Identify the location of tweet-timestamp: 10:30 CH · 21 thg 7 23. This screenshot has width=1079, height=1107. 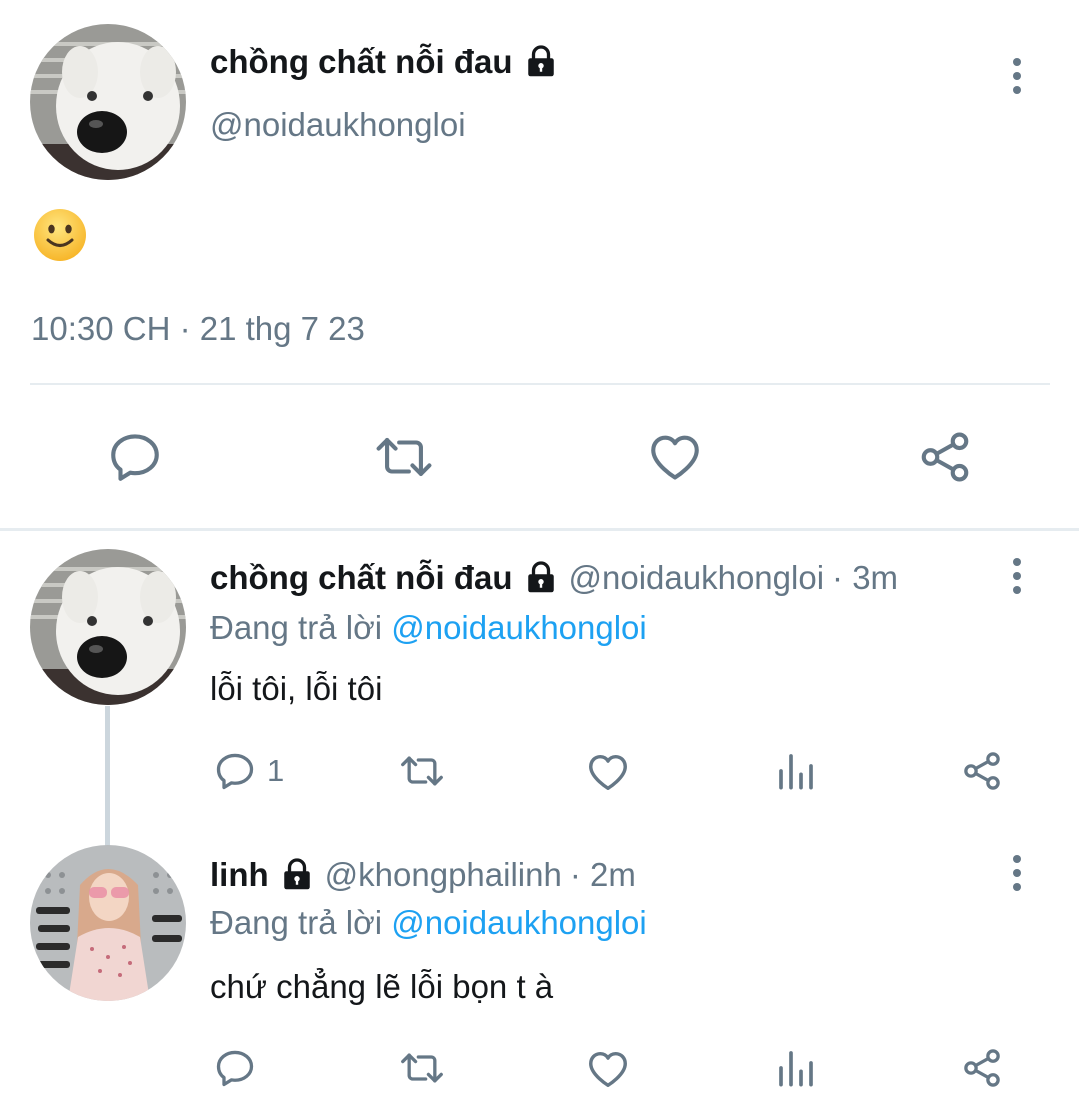
(198, 329).